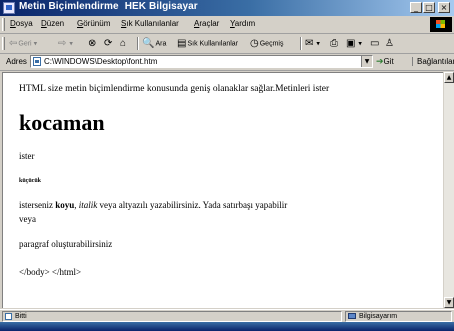 The image size is (454, 331). What do you see at coordinates (245, 23) in the screenshot?
I see `menu-yardim-label: ardım` at bounding box center [245, 23].